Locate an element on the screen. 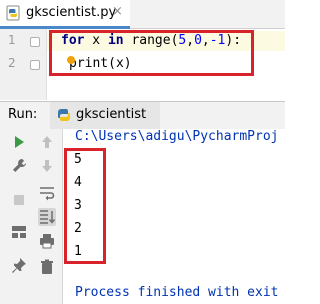  up-arrow-icon is located at coordinates (47, 142).